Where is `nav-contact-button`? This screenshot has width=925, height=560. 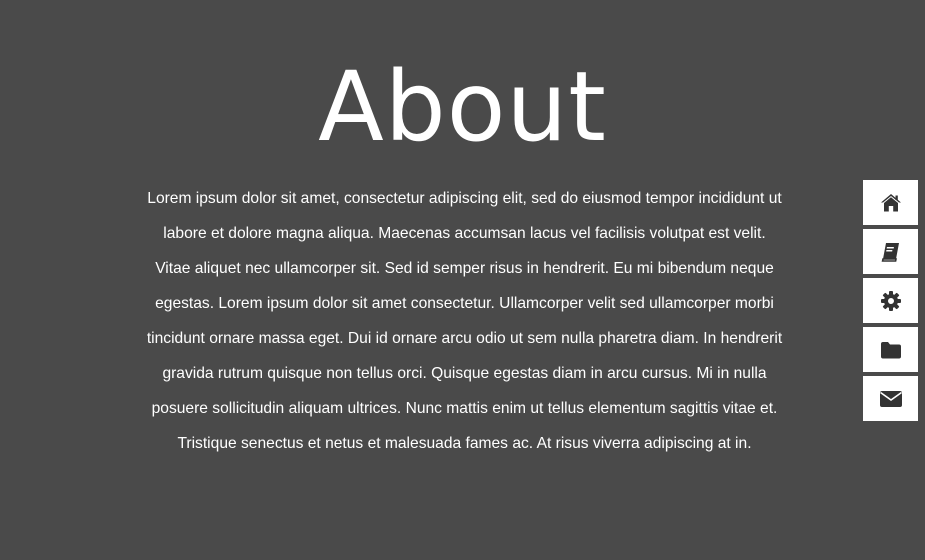
nav-contact-button is located at coordinates (890, 398).